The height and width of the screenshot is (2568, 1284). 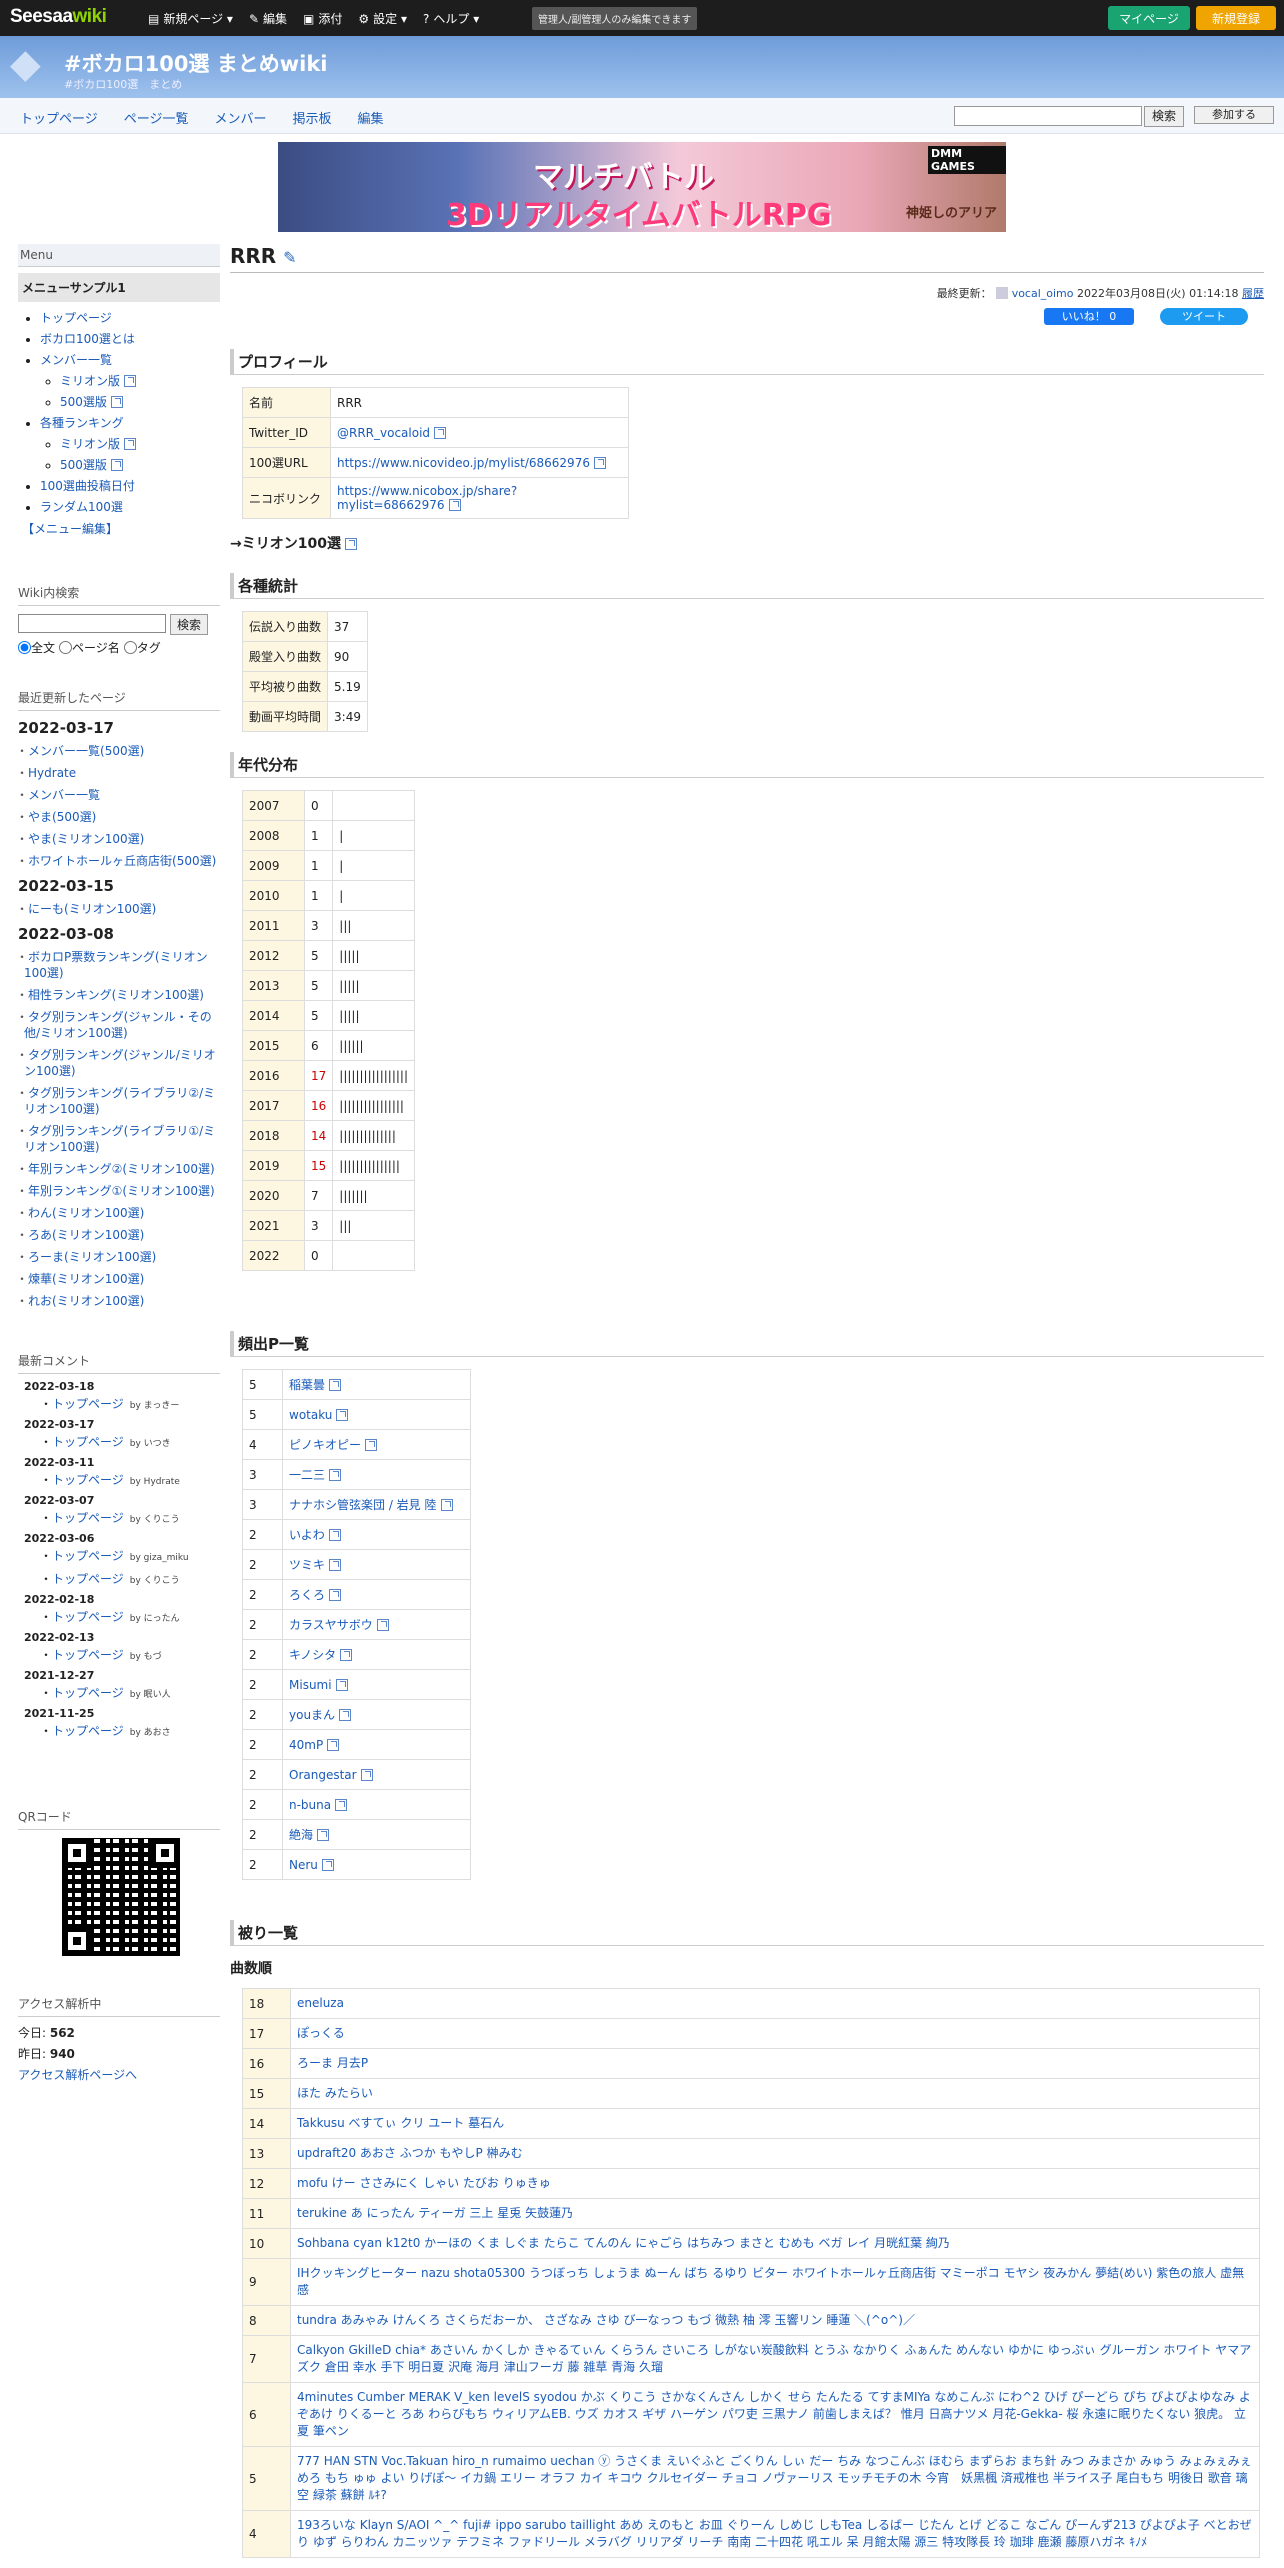 What do you see at coordinates (321, 2033) in the screenshot?
I see `overlap-member-links: ぽっくる` at bounding box center [321, 2033].